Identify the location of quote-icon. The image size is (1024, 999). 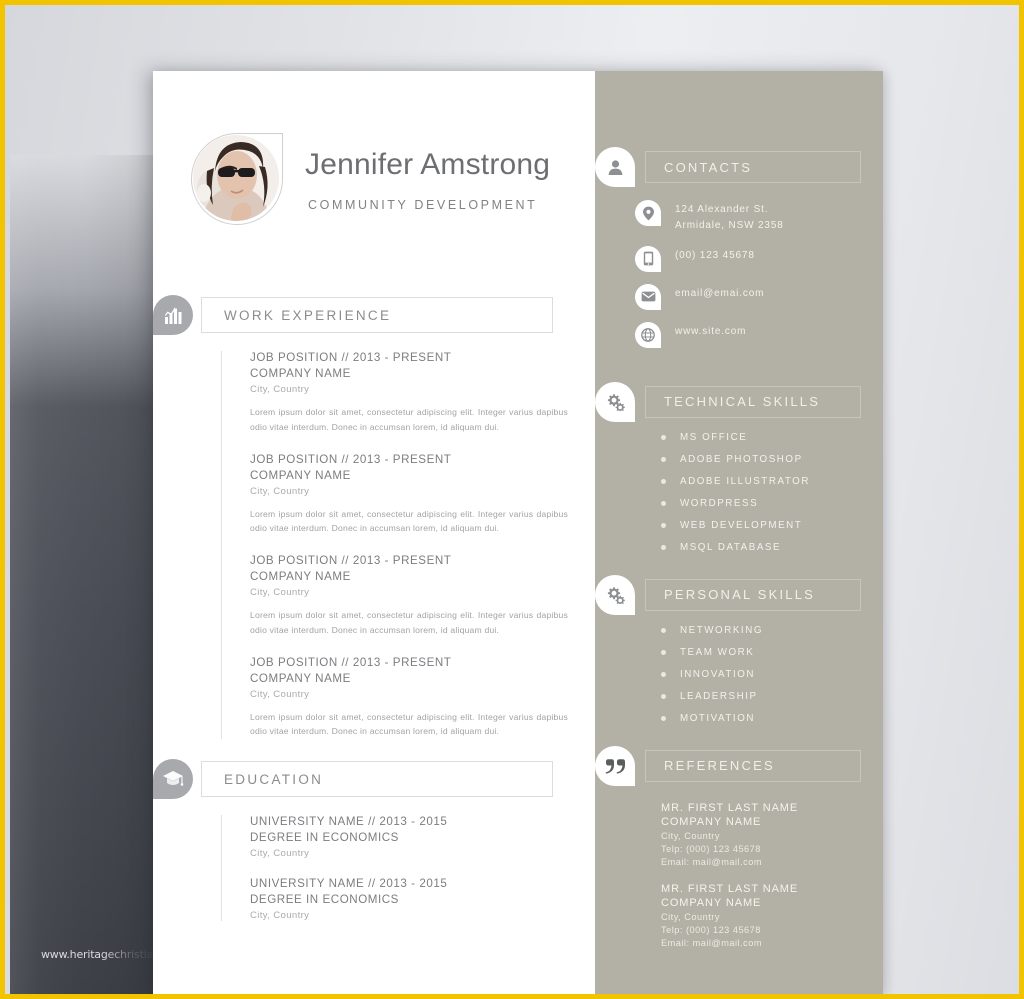
(615, 765).